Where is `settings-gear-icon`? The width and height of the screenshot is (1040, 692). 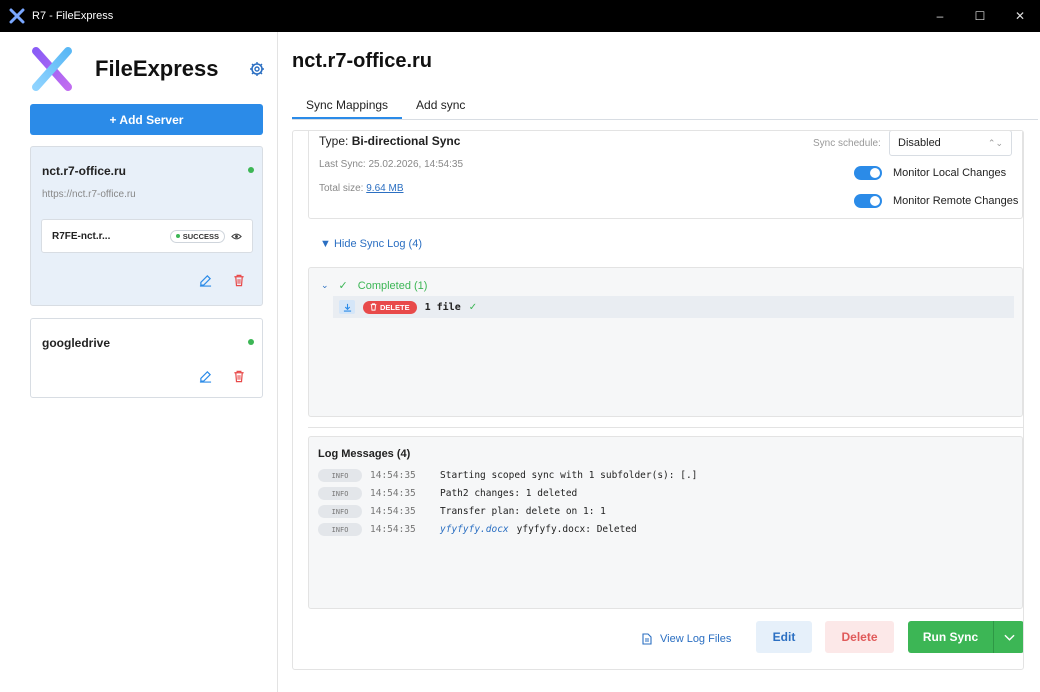
settings-gear-icon is located at coordinates (257, 69).